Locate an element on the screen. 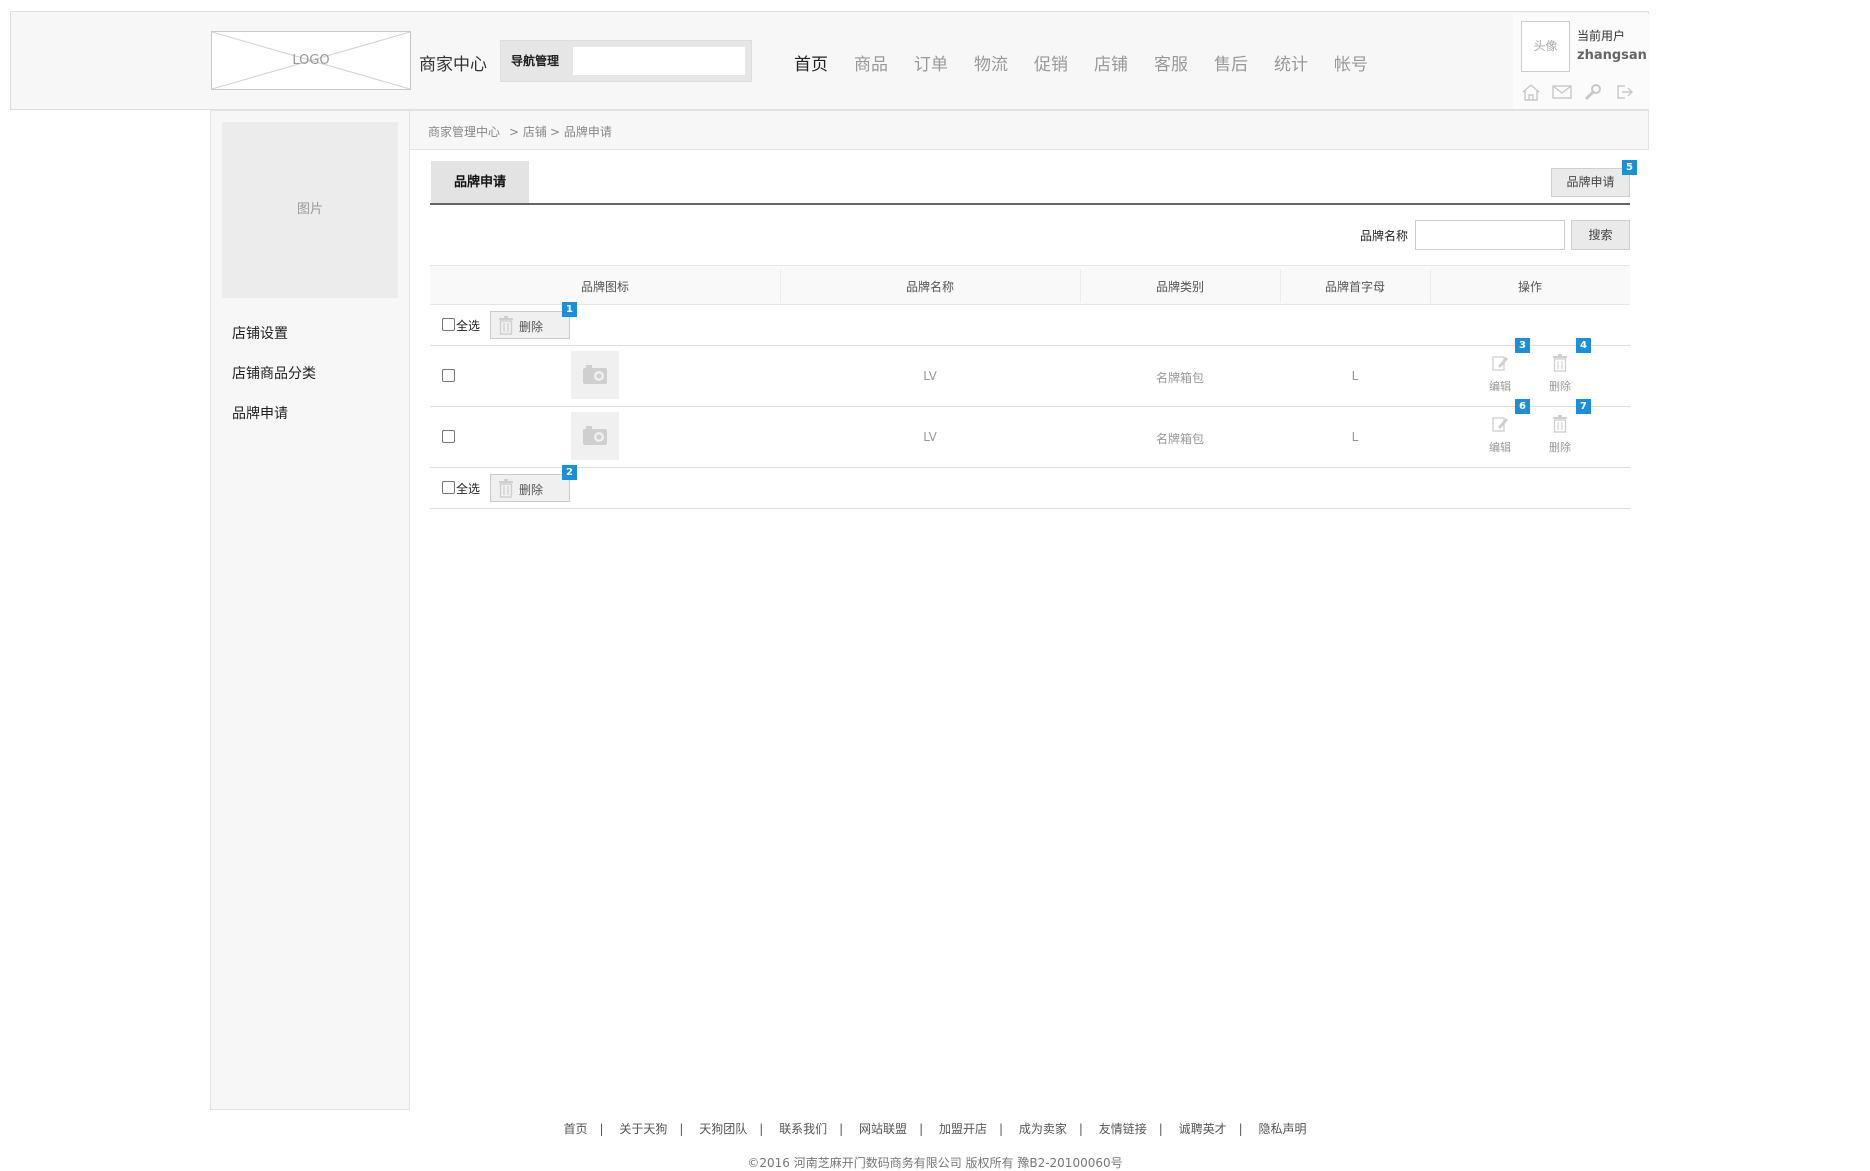 This screenshot has height=1171, width=1870. brand-apply-button: 品牌申请 is located at coordinates (1590, 182).